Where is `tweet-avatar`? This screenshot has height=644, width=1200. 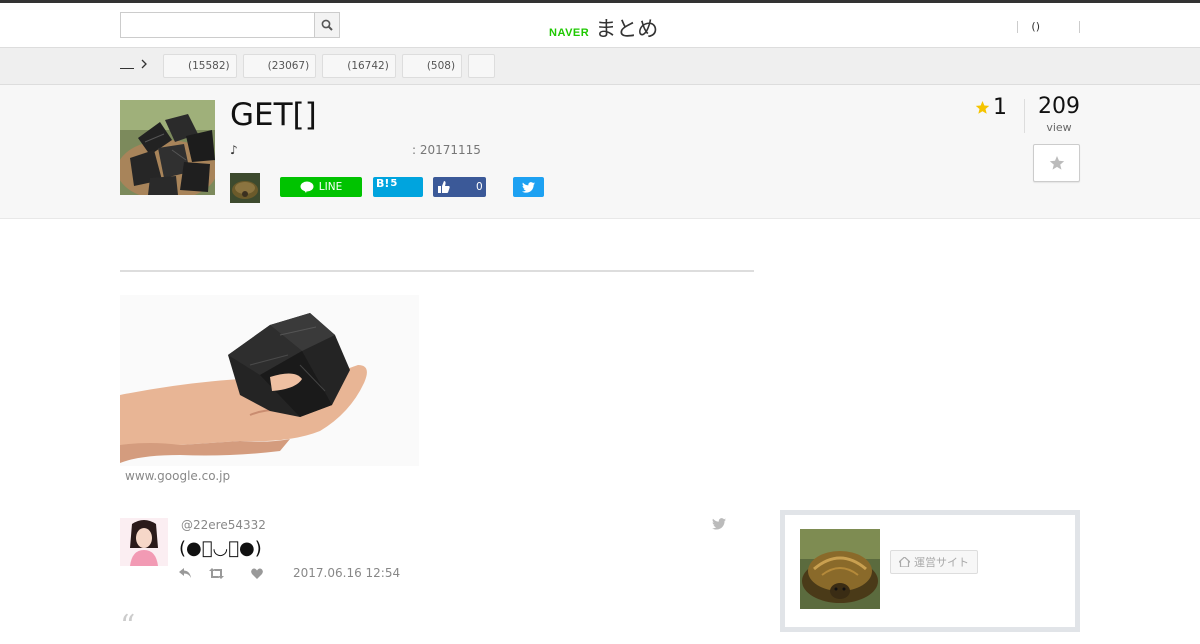 tweet-avatar is located at coordinates (144, 542).